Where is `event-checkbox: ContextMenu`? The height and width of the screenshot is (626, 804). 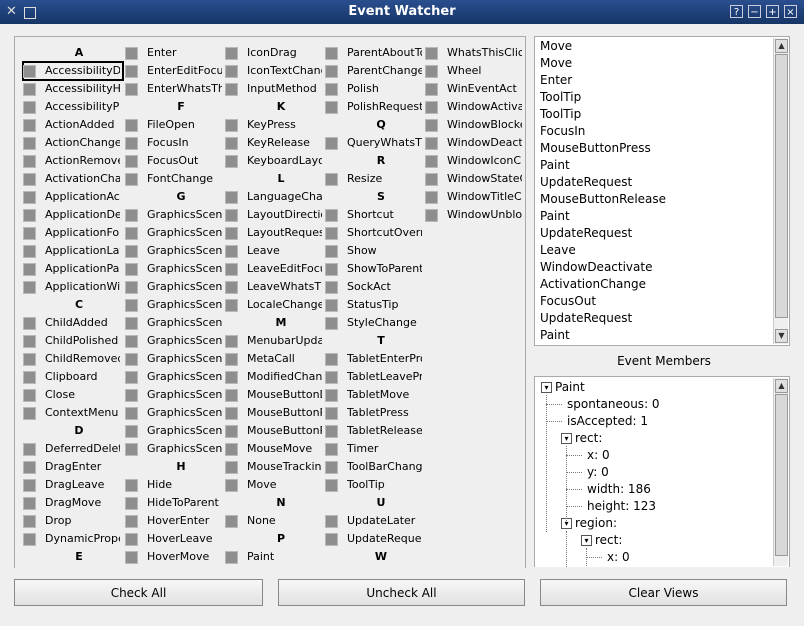
event-checkbox: ContextMenu is located at coordinates (73, 413).